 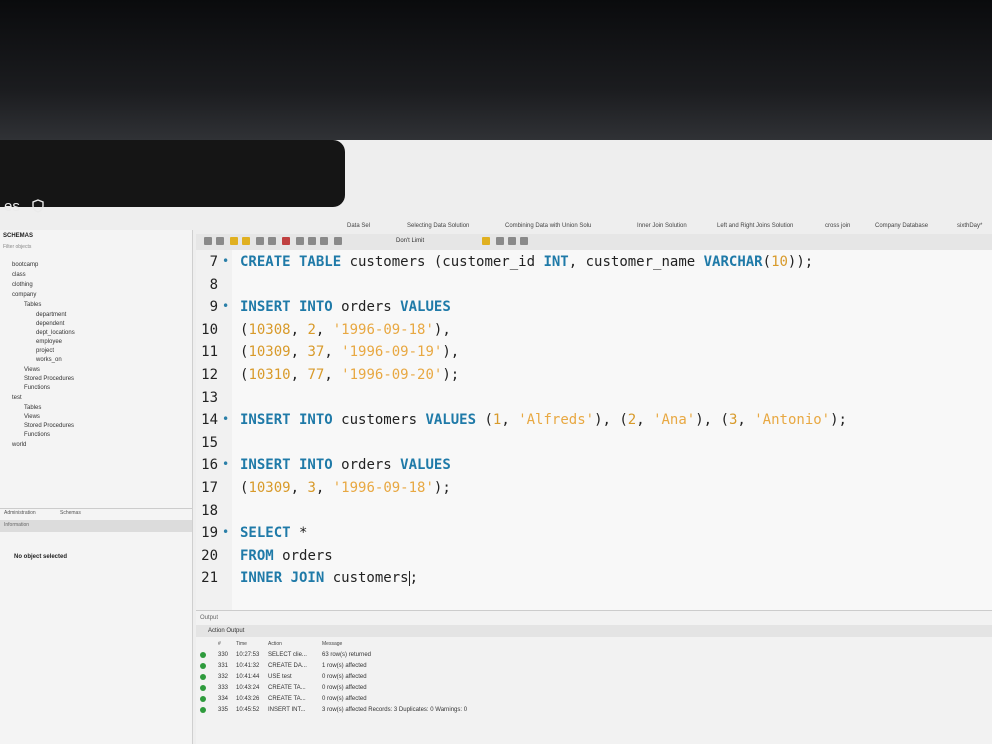 I want to click on tree-item: employee, so click(x=49, y=342).